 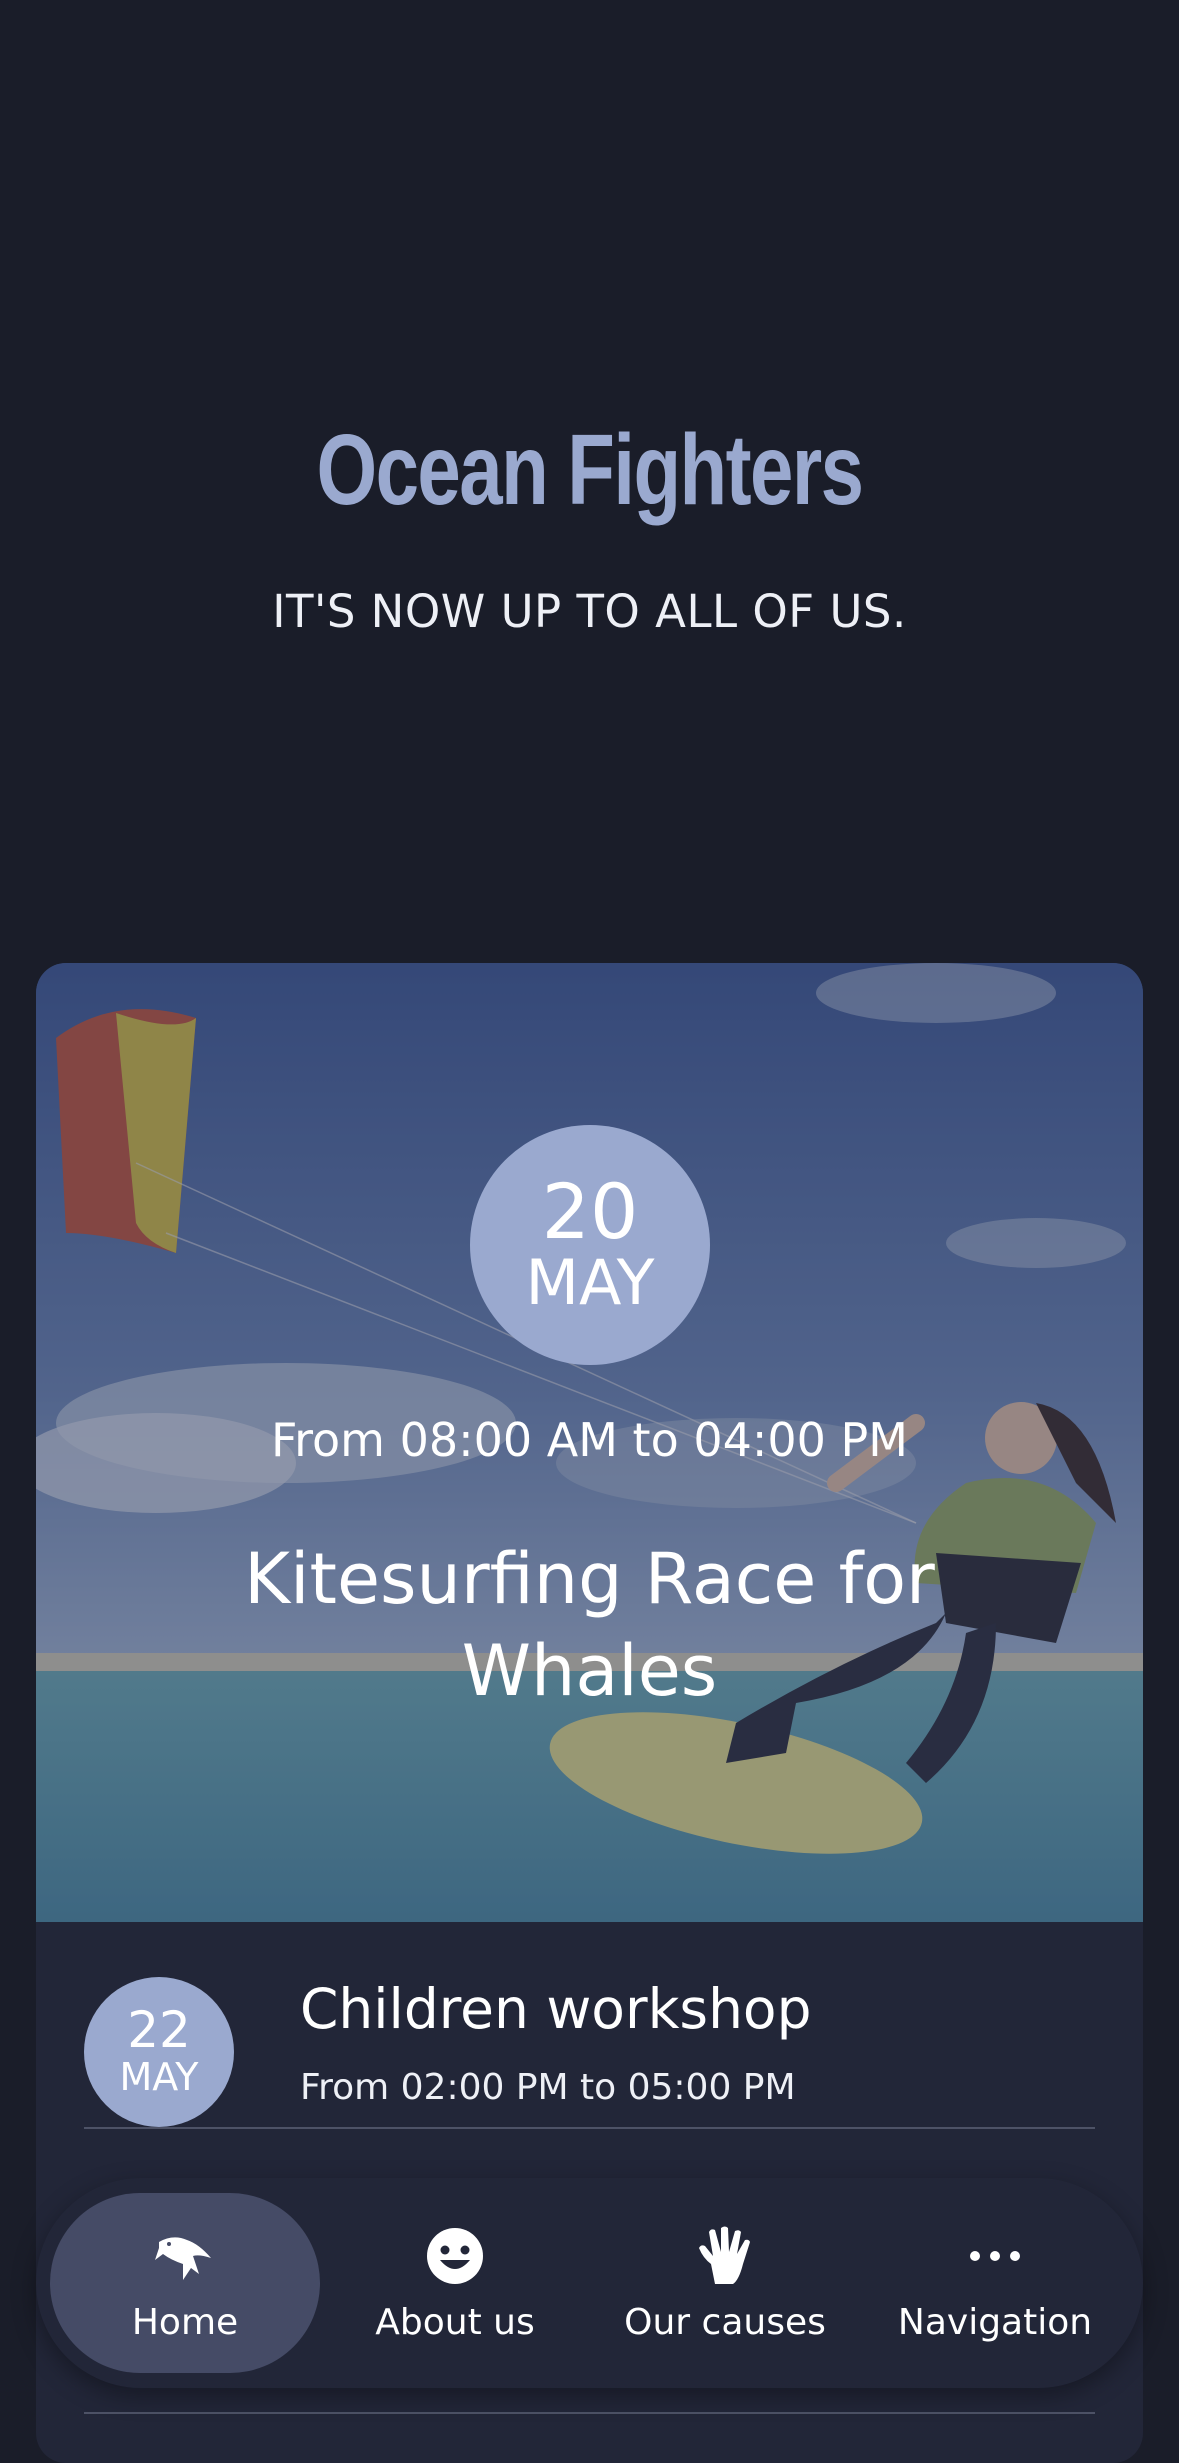 What do you see at coordinates (185, 2256) in the screenshot?
I see `fish-icon` at bounding box center [185, 2256].